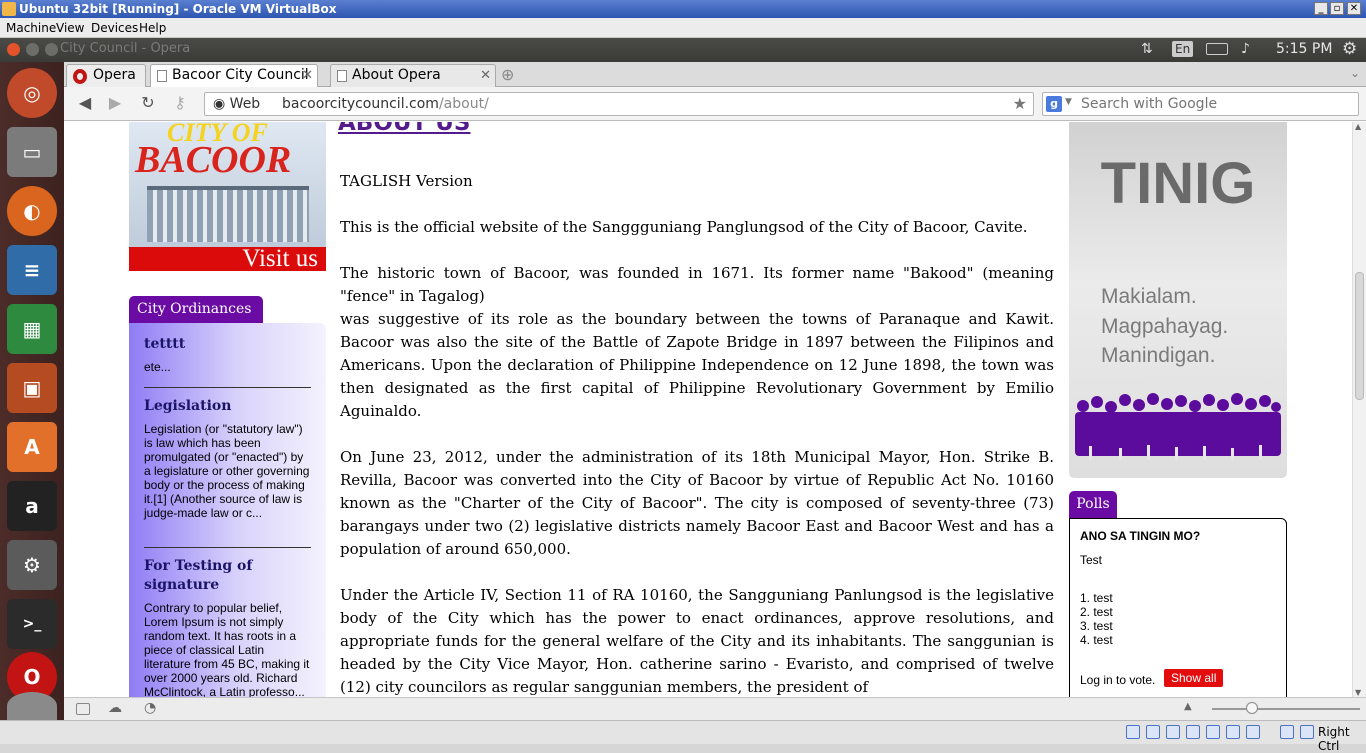  Describe the element at coordinates (1217, 49) in the screenshot. I see `battery-icon` at that location.